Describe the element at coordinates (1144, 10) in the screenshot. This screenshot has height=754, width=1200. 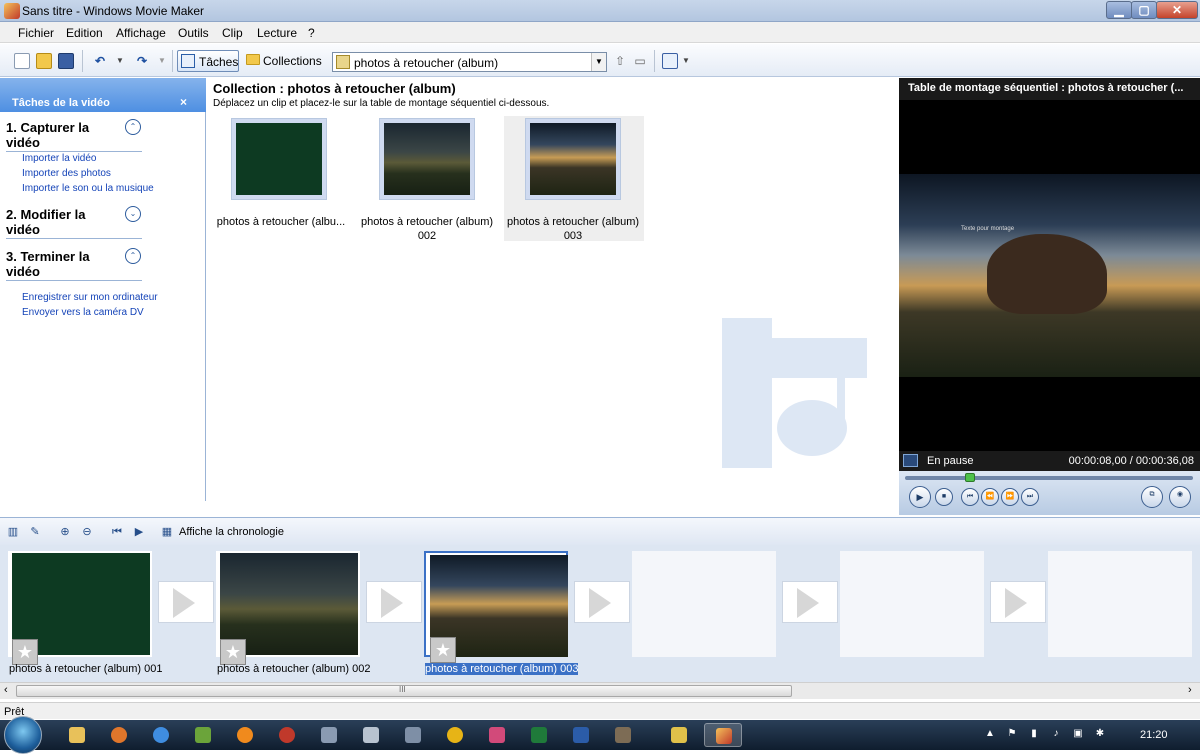
I see `maximize-button: ▢` at that location.